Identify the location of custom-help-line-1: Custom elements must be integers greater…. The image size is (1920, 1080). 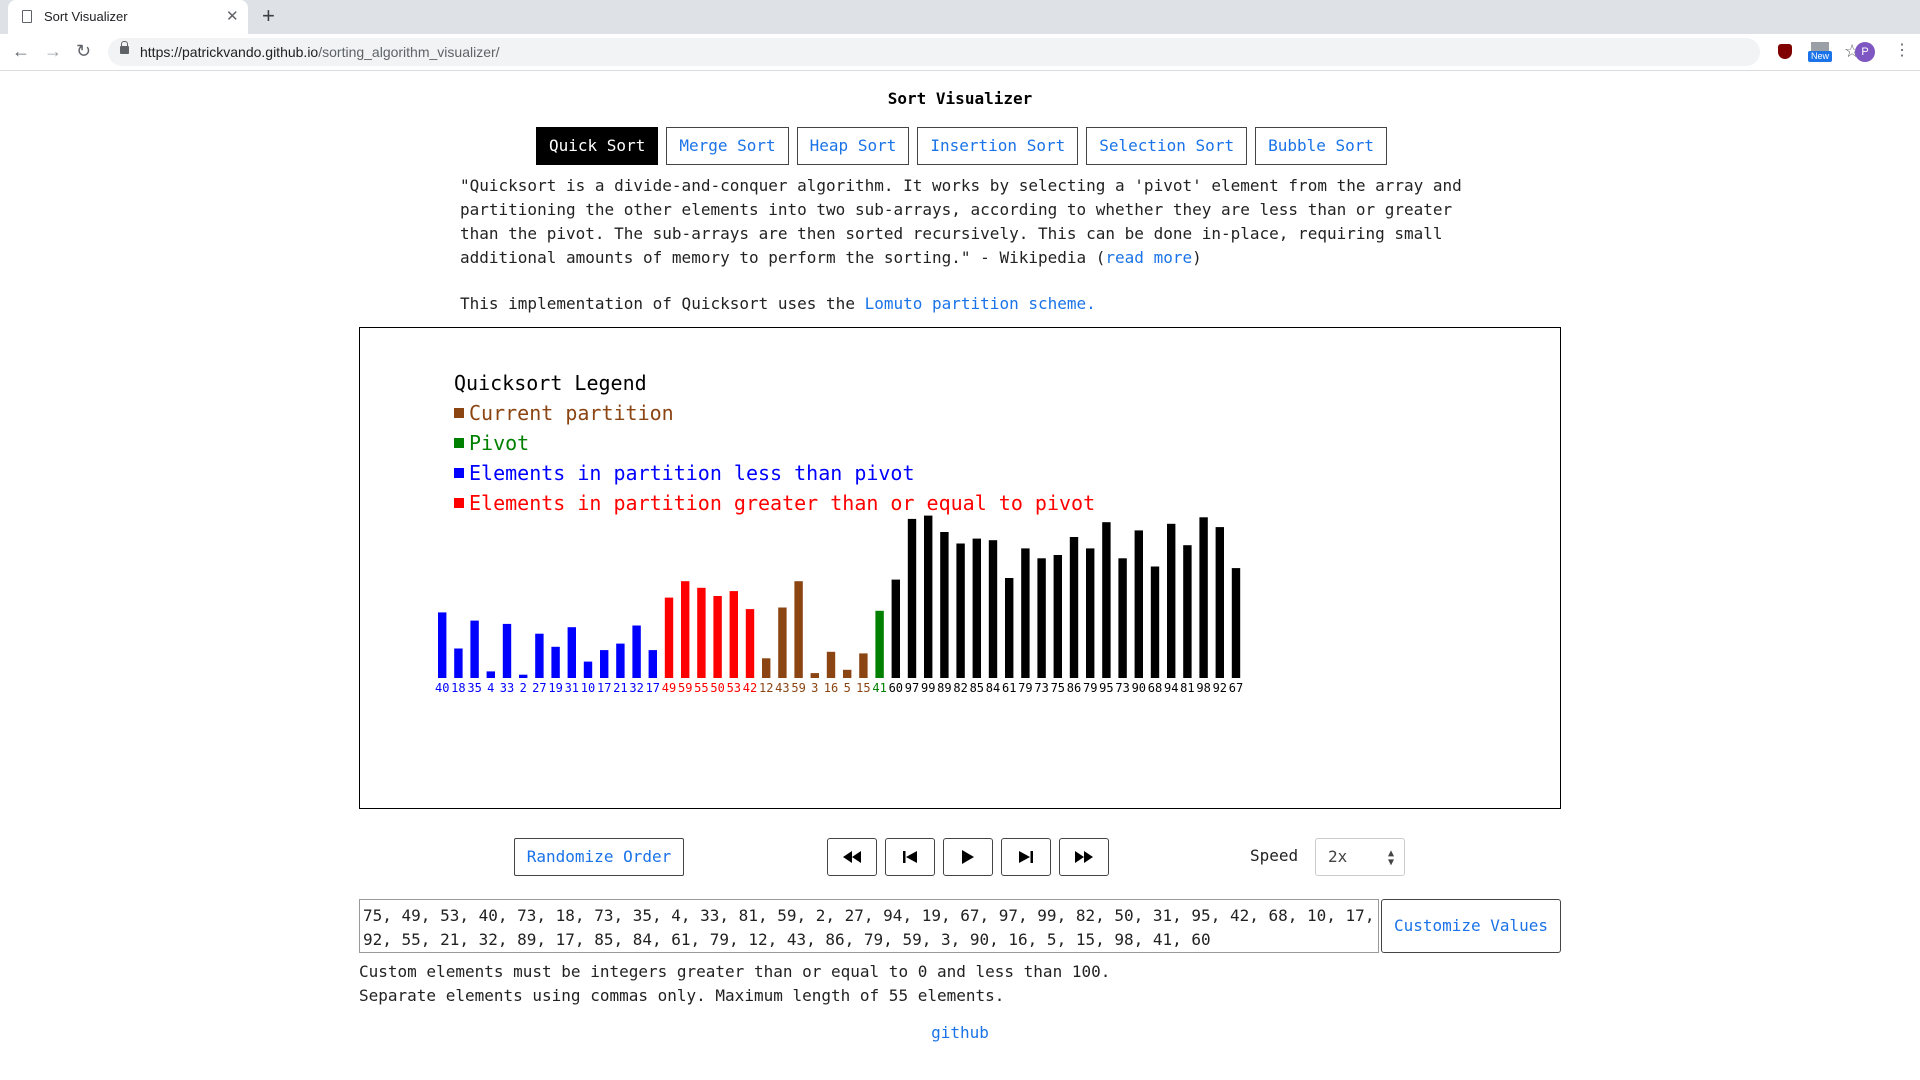
(735, 971).